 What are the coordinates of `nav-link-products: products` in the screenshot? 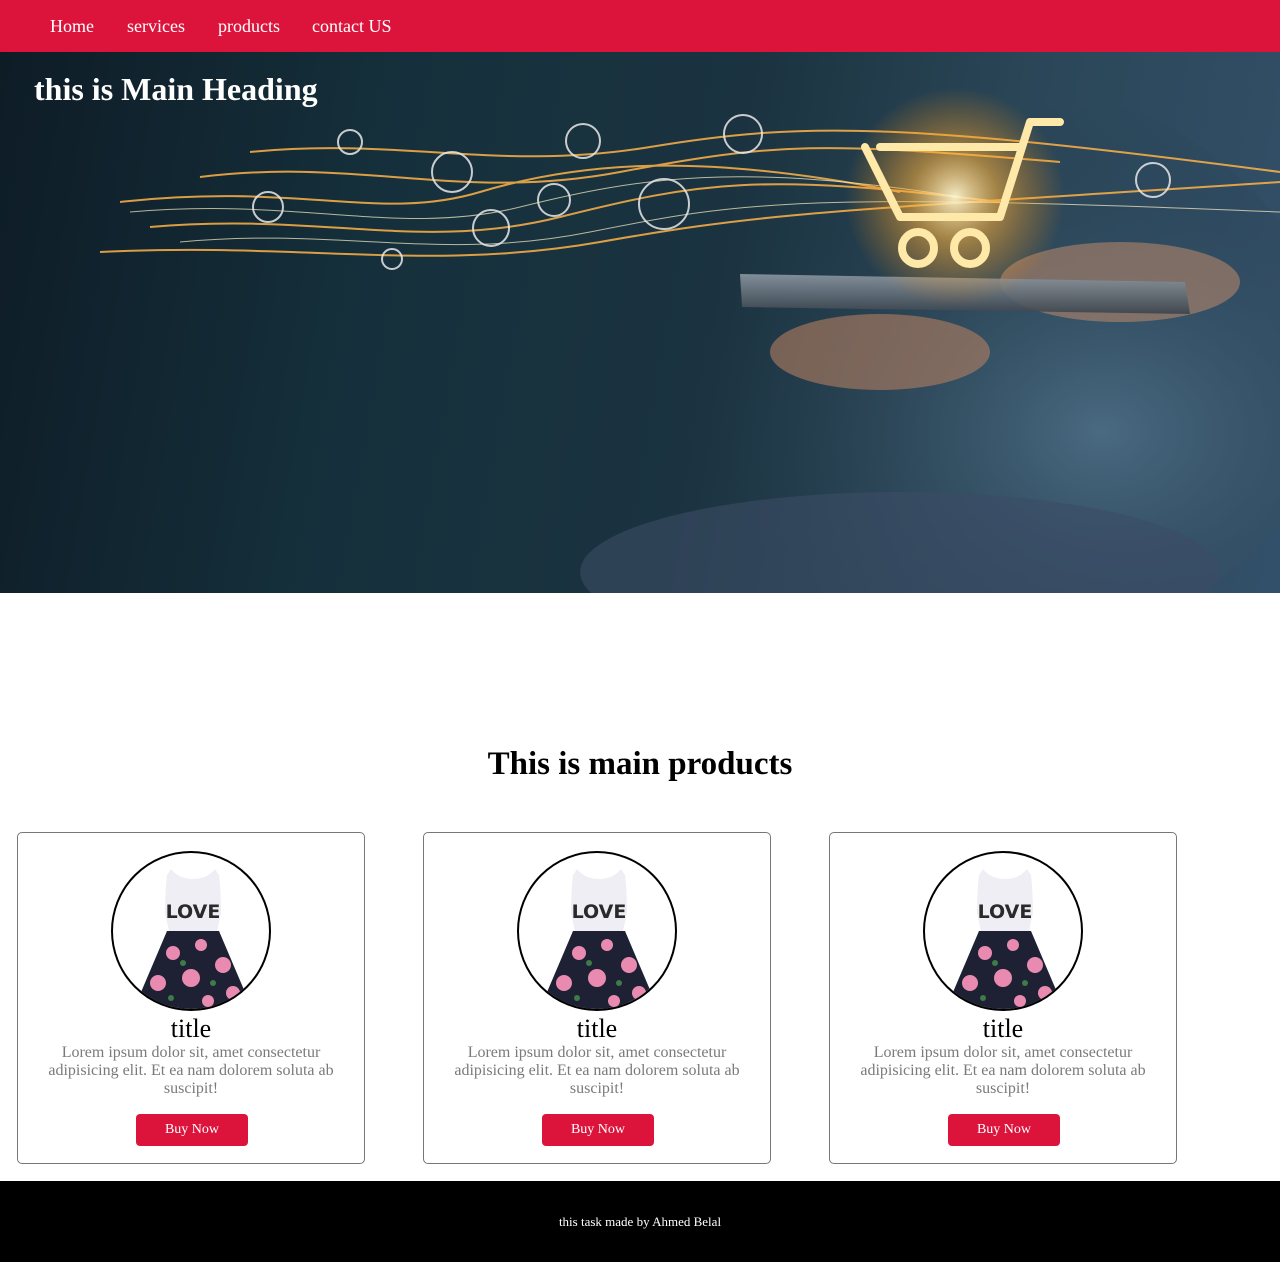 It's located at (249, 26).